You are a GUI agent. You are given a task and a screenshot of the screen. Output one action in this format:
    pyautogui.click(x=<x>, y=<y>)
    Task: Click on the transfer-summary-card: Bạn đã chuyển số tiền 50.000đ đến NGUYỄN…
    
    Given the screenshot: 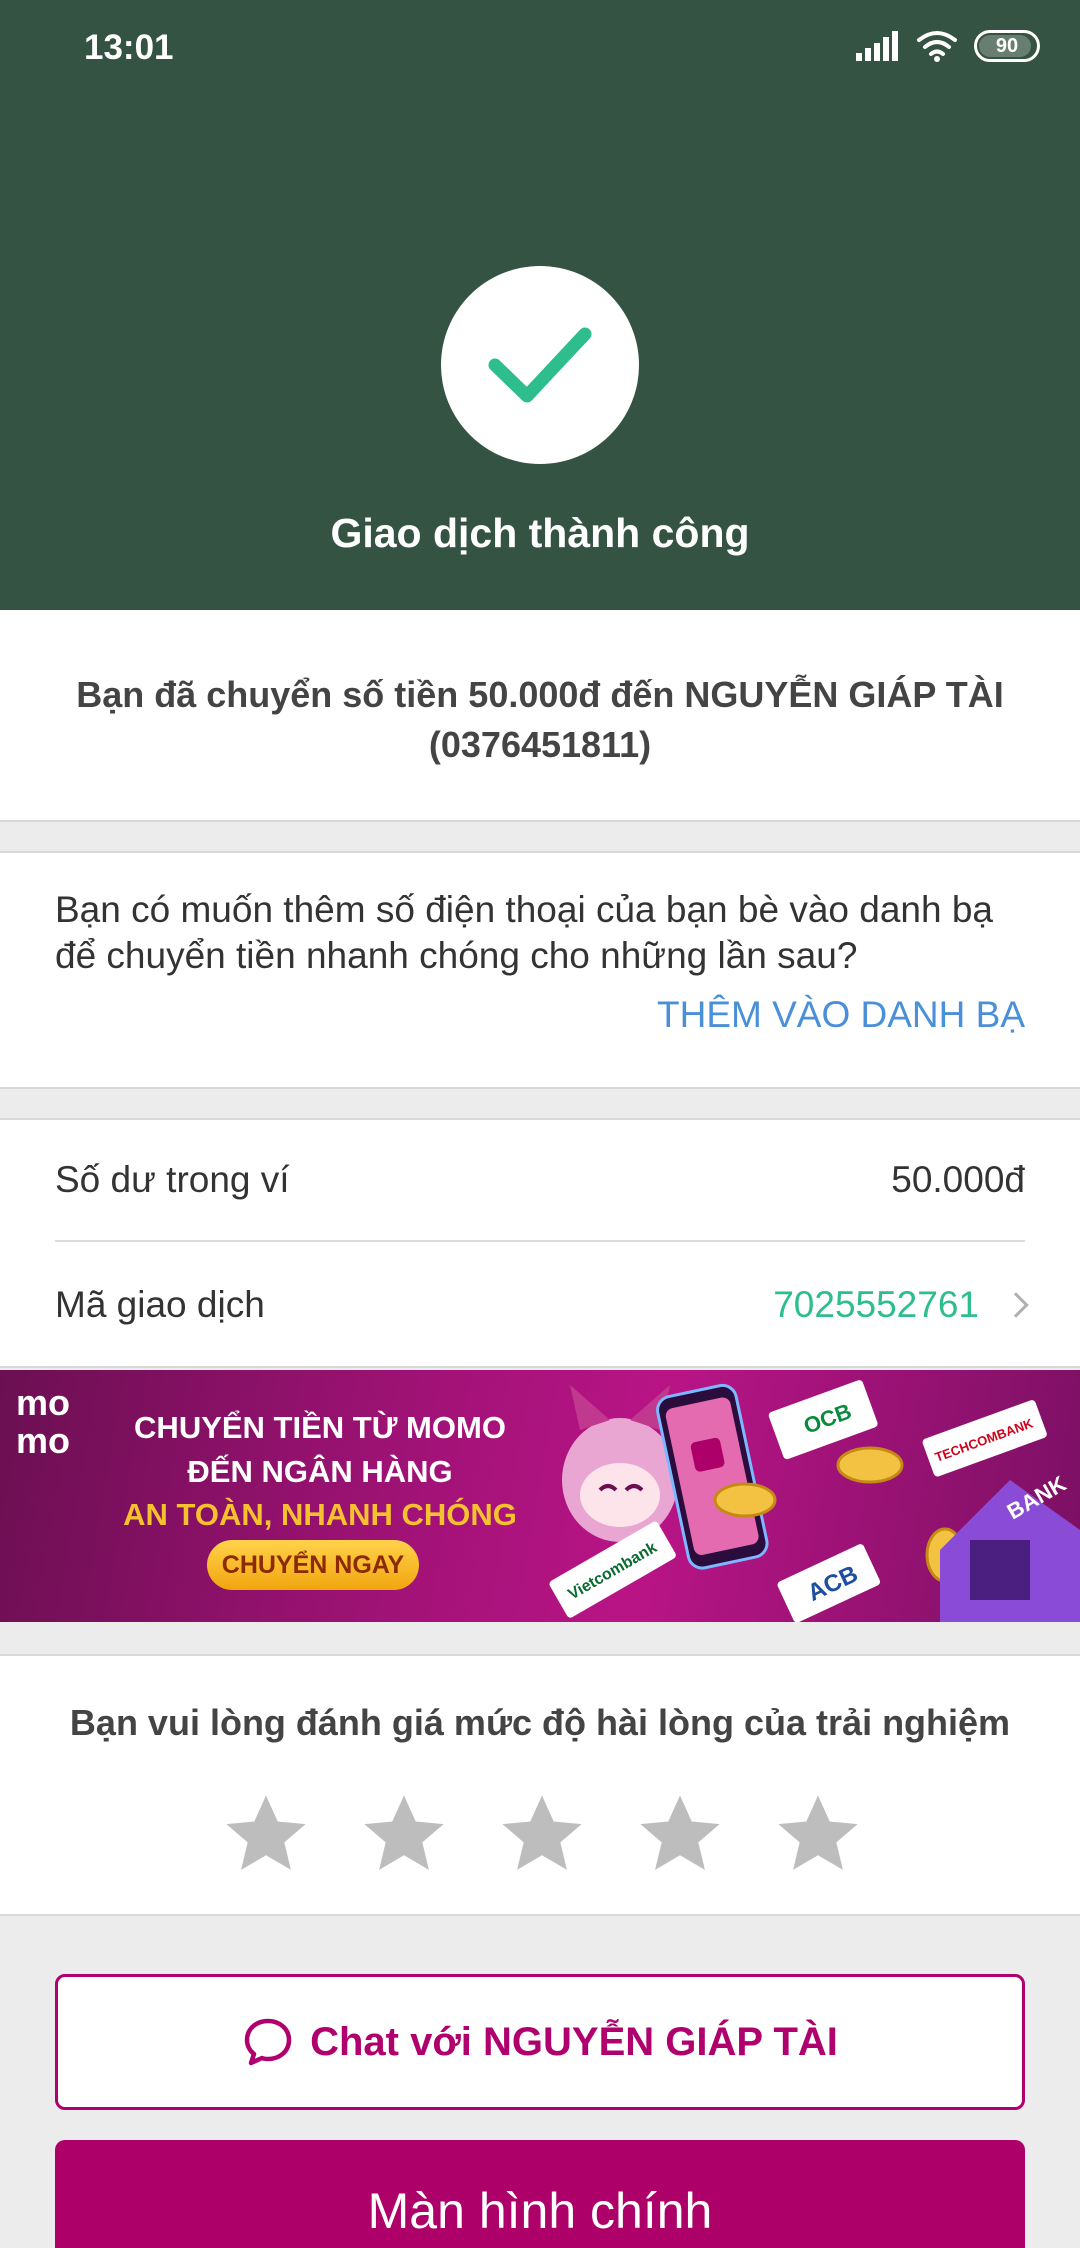 What is the action you would take?
    pyautogui.click(x=540, y=716)
    